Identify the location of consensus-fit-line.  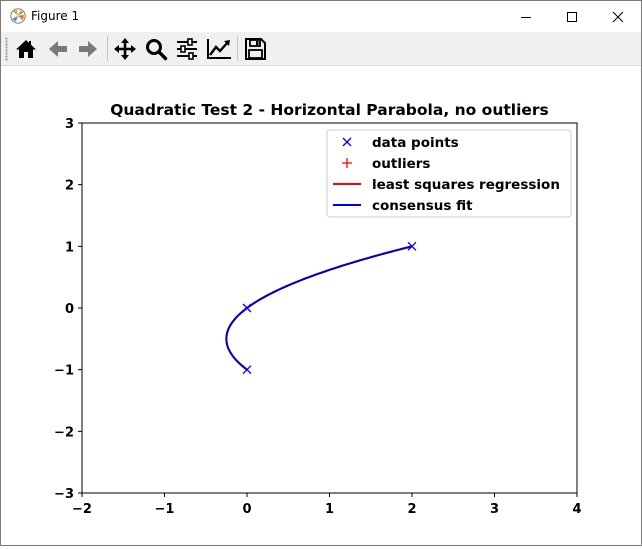
(319, 308).